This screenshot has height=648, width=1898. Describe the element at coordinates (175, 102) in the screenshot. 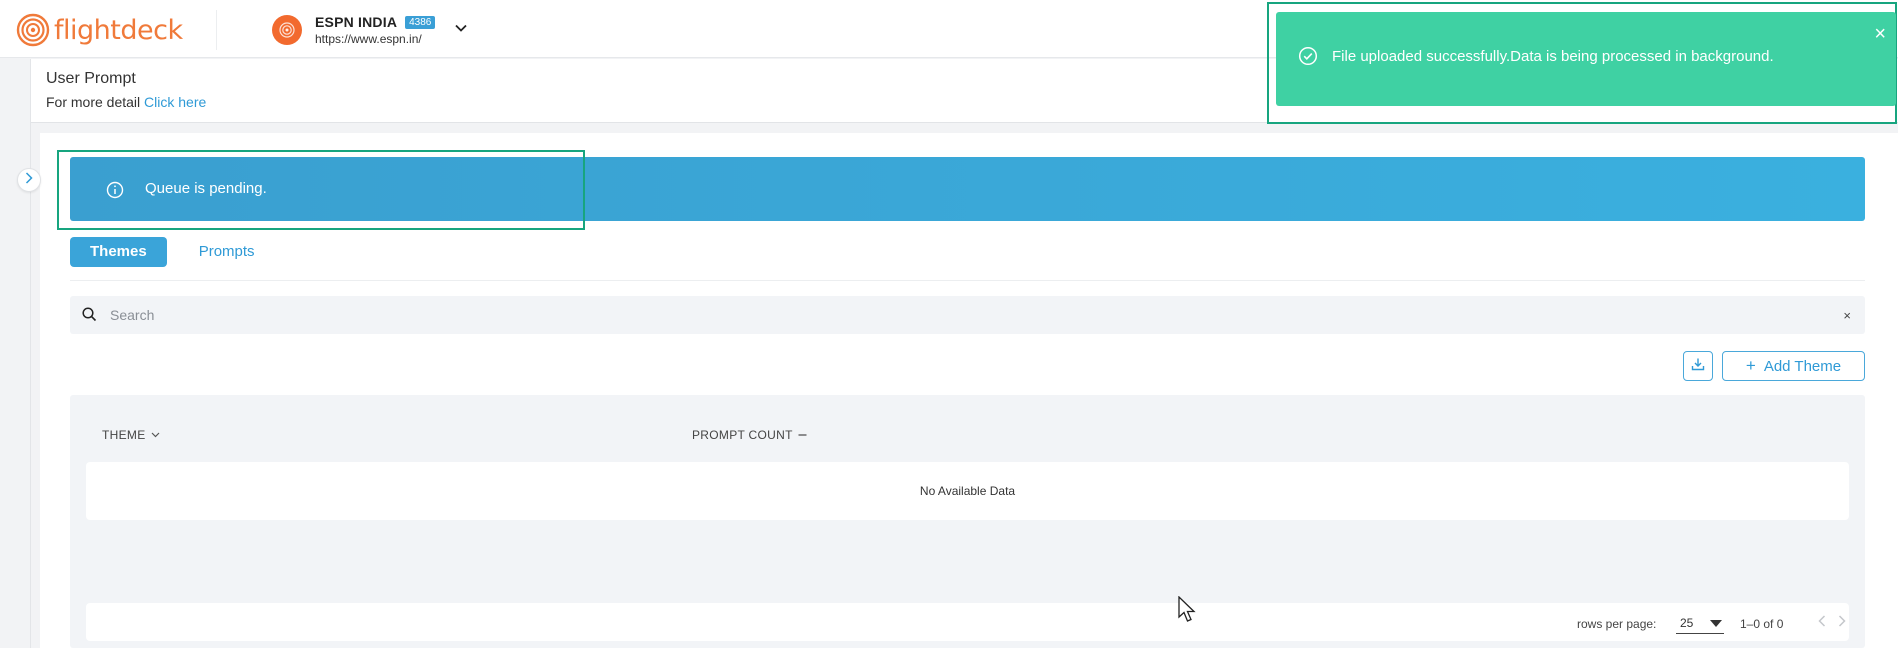

I see `detail-link: Click here` at that location.